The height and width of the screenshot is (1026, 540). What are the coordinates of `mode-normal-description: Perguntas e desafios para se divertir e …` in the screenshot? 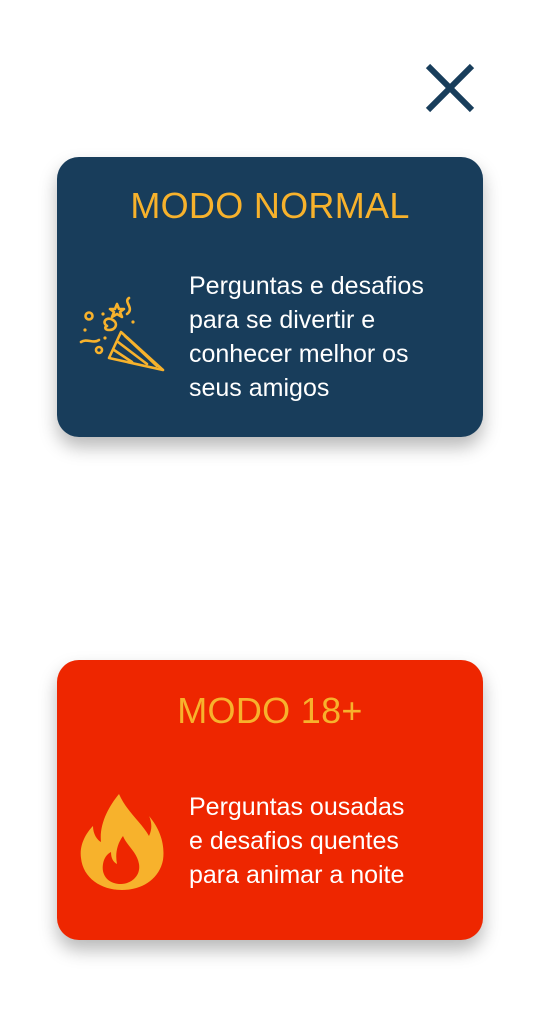 It's located at (306, 337).